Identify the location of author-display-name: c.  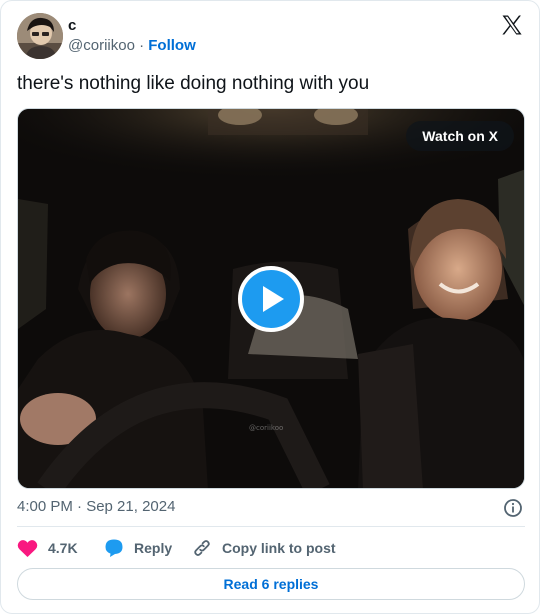
(72, 26).